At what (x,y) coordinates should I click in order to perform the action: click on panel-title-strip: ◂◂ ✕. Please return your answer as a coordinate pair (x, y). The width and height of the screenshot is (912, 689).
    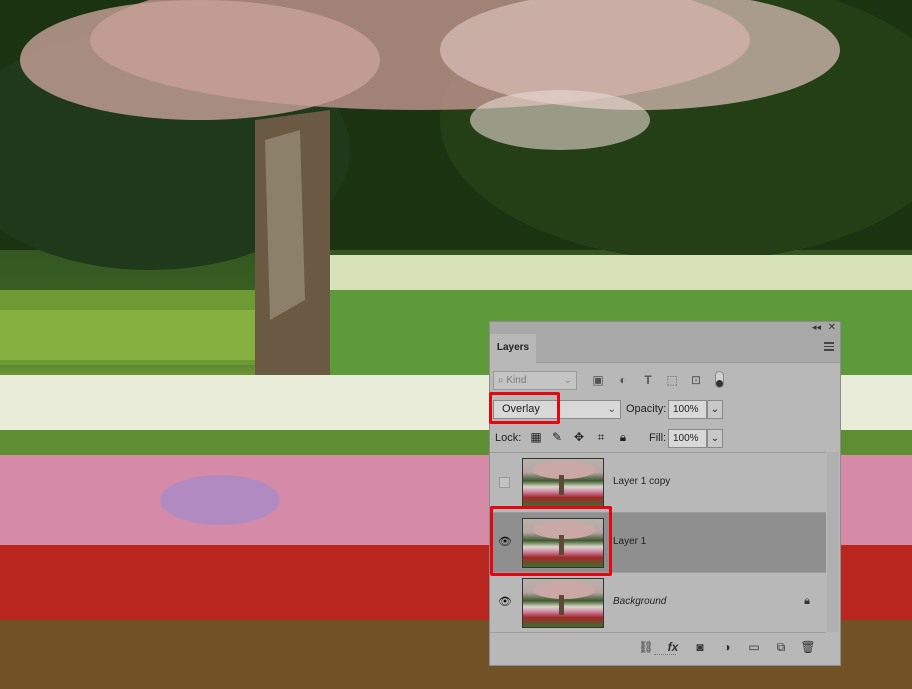
    Looking at the image, I should click on (665, 328).